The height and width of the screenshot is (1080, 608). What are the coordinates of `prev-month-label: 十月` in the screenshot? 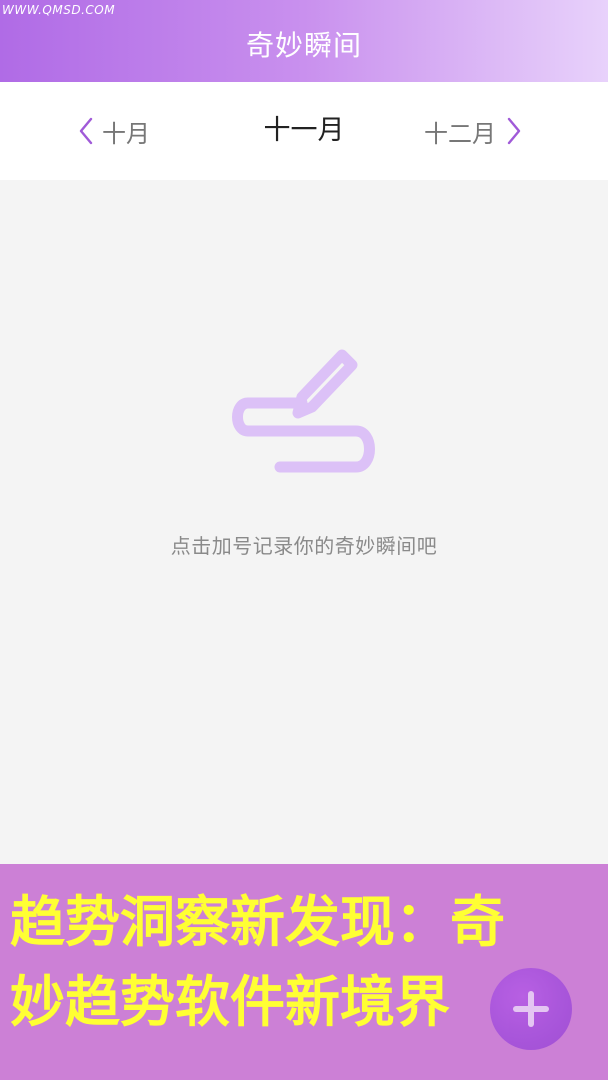 It's located at (126, 133).